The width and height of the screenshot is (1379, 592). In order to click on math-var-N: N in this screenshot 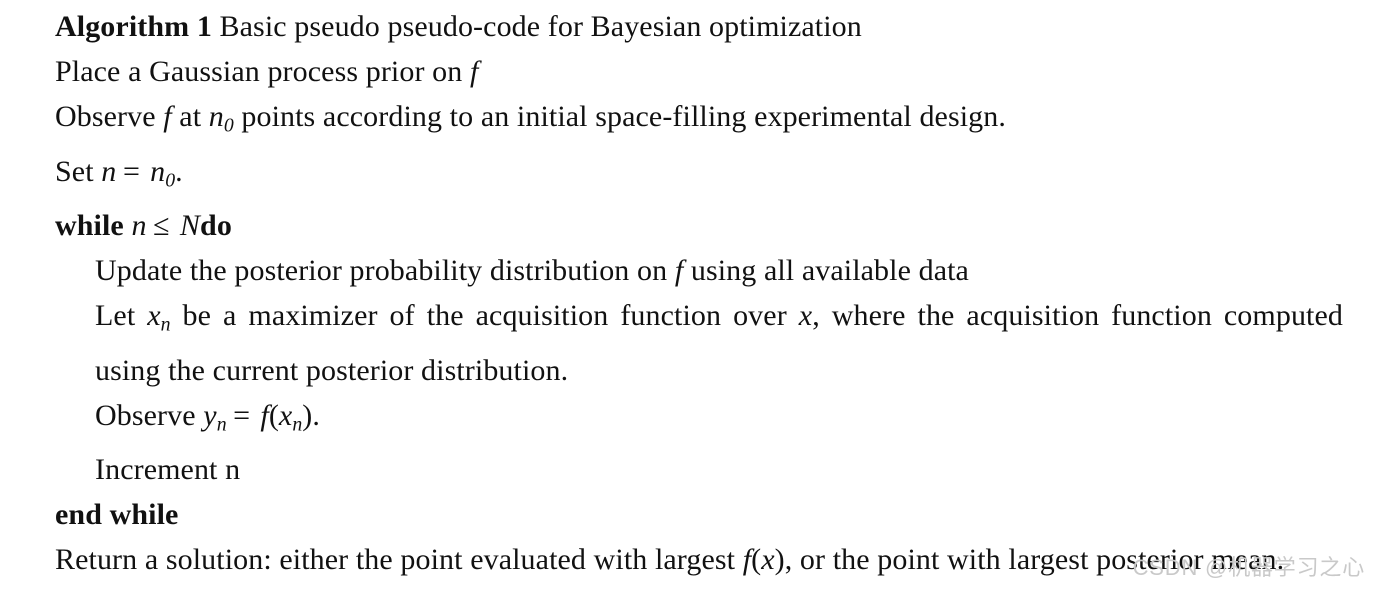, I will do `click(190, 226)`.